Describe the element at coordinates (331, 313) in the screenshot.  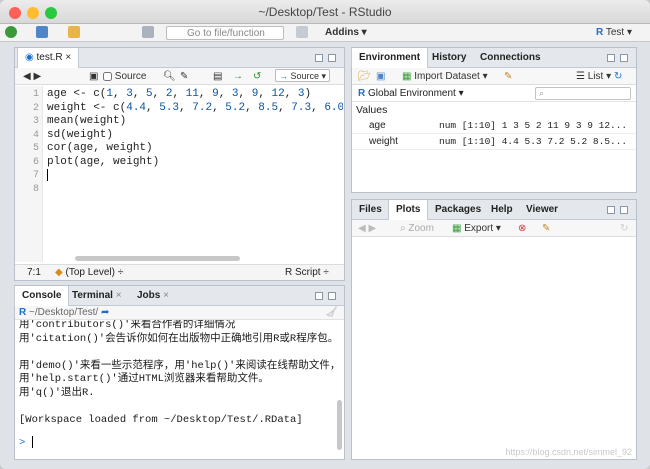
I see `clear-console-icon: 🧹︎` at that location.